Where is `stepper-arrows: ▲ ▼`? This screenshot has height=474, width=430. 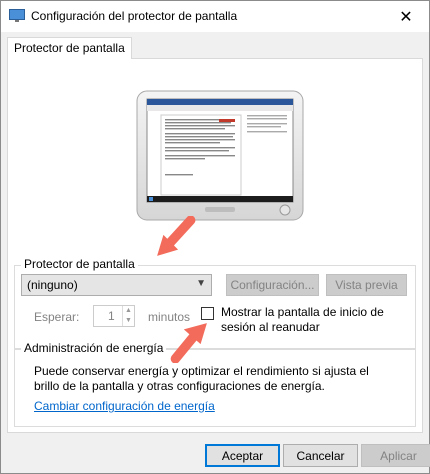 stepper-arrows: ▲ ▼ is located at coordinates (128, 316).